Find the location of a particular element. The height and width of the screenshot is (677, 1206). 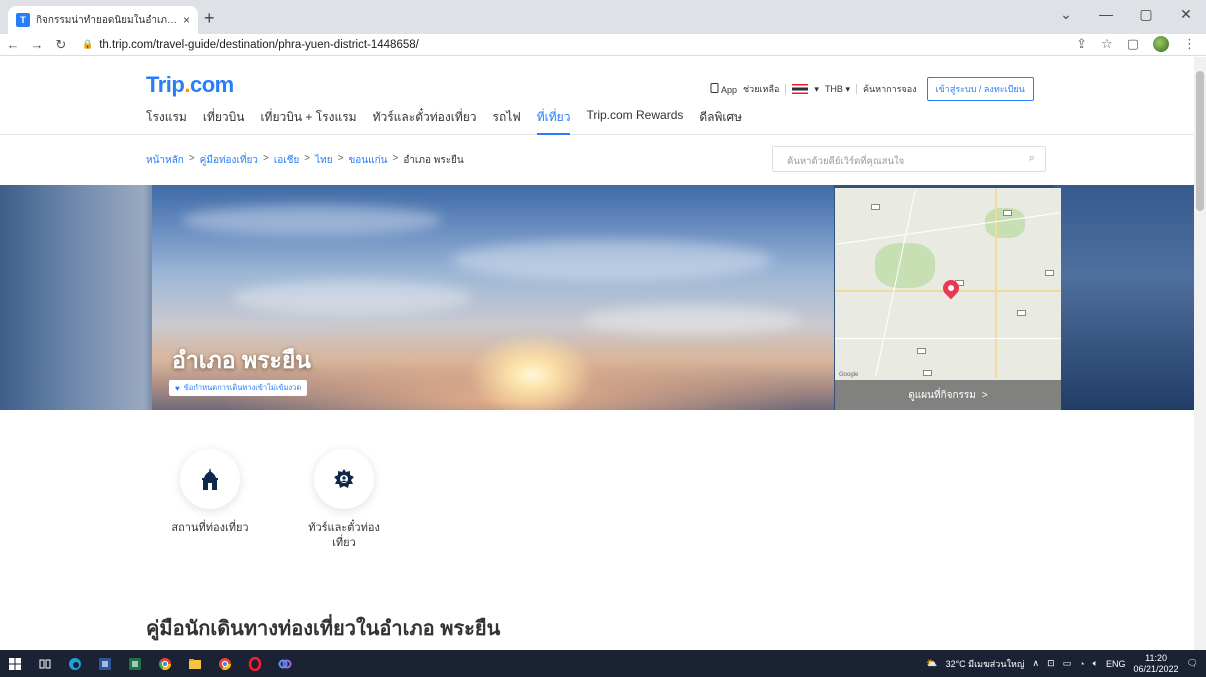

share-icon: ⇪ is located at coordinates (1081, 44).